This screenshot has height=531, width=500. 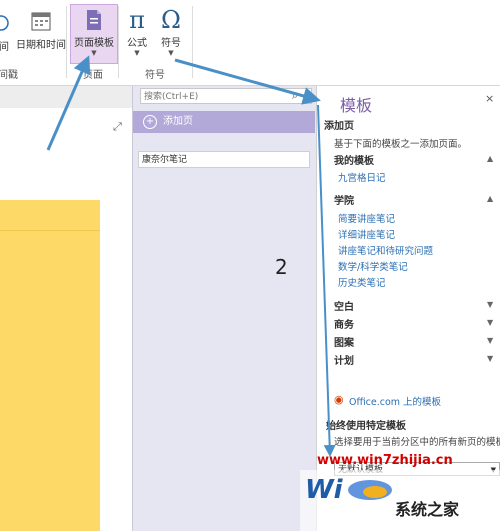 What do you see at coordinates (4, 47) in the screenshot?
I see `left-button-label: 间` at bounding box center [4, 47].